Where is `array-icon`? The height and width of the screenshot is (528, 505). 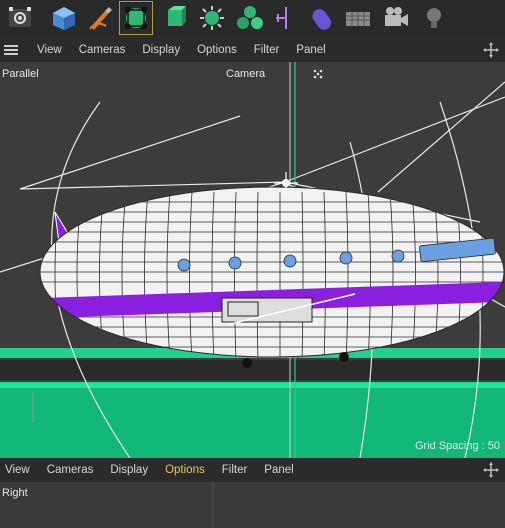 array-icon is located at coordinates (212, 18).